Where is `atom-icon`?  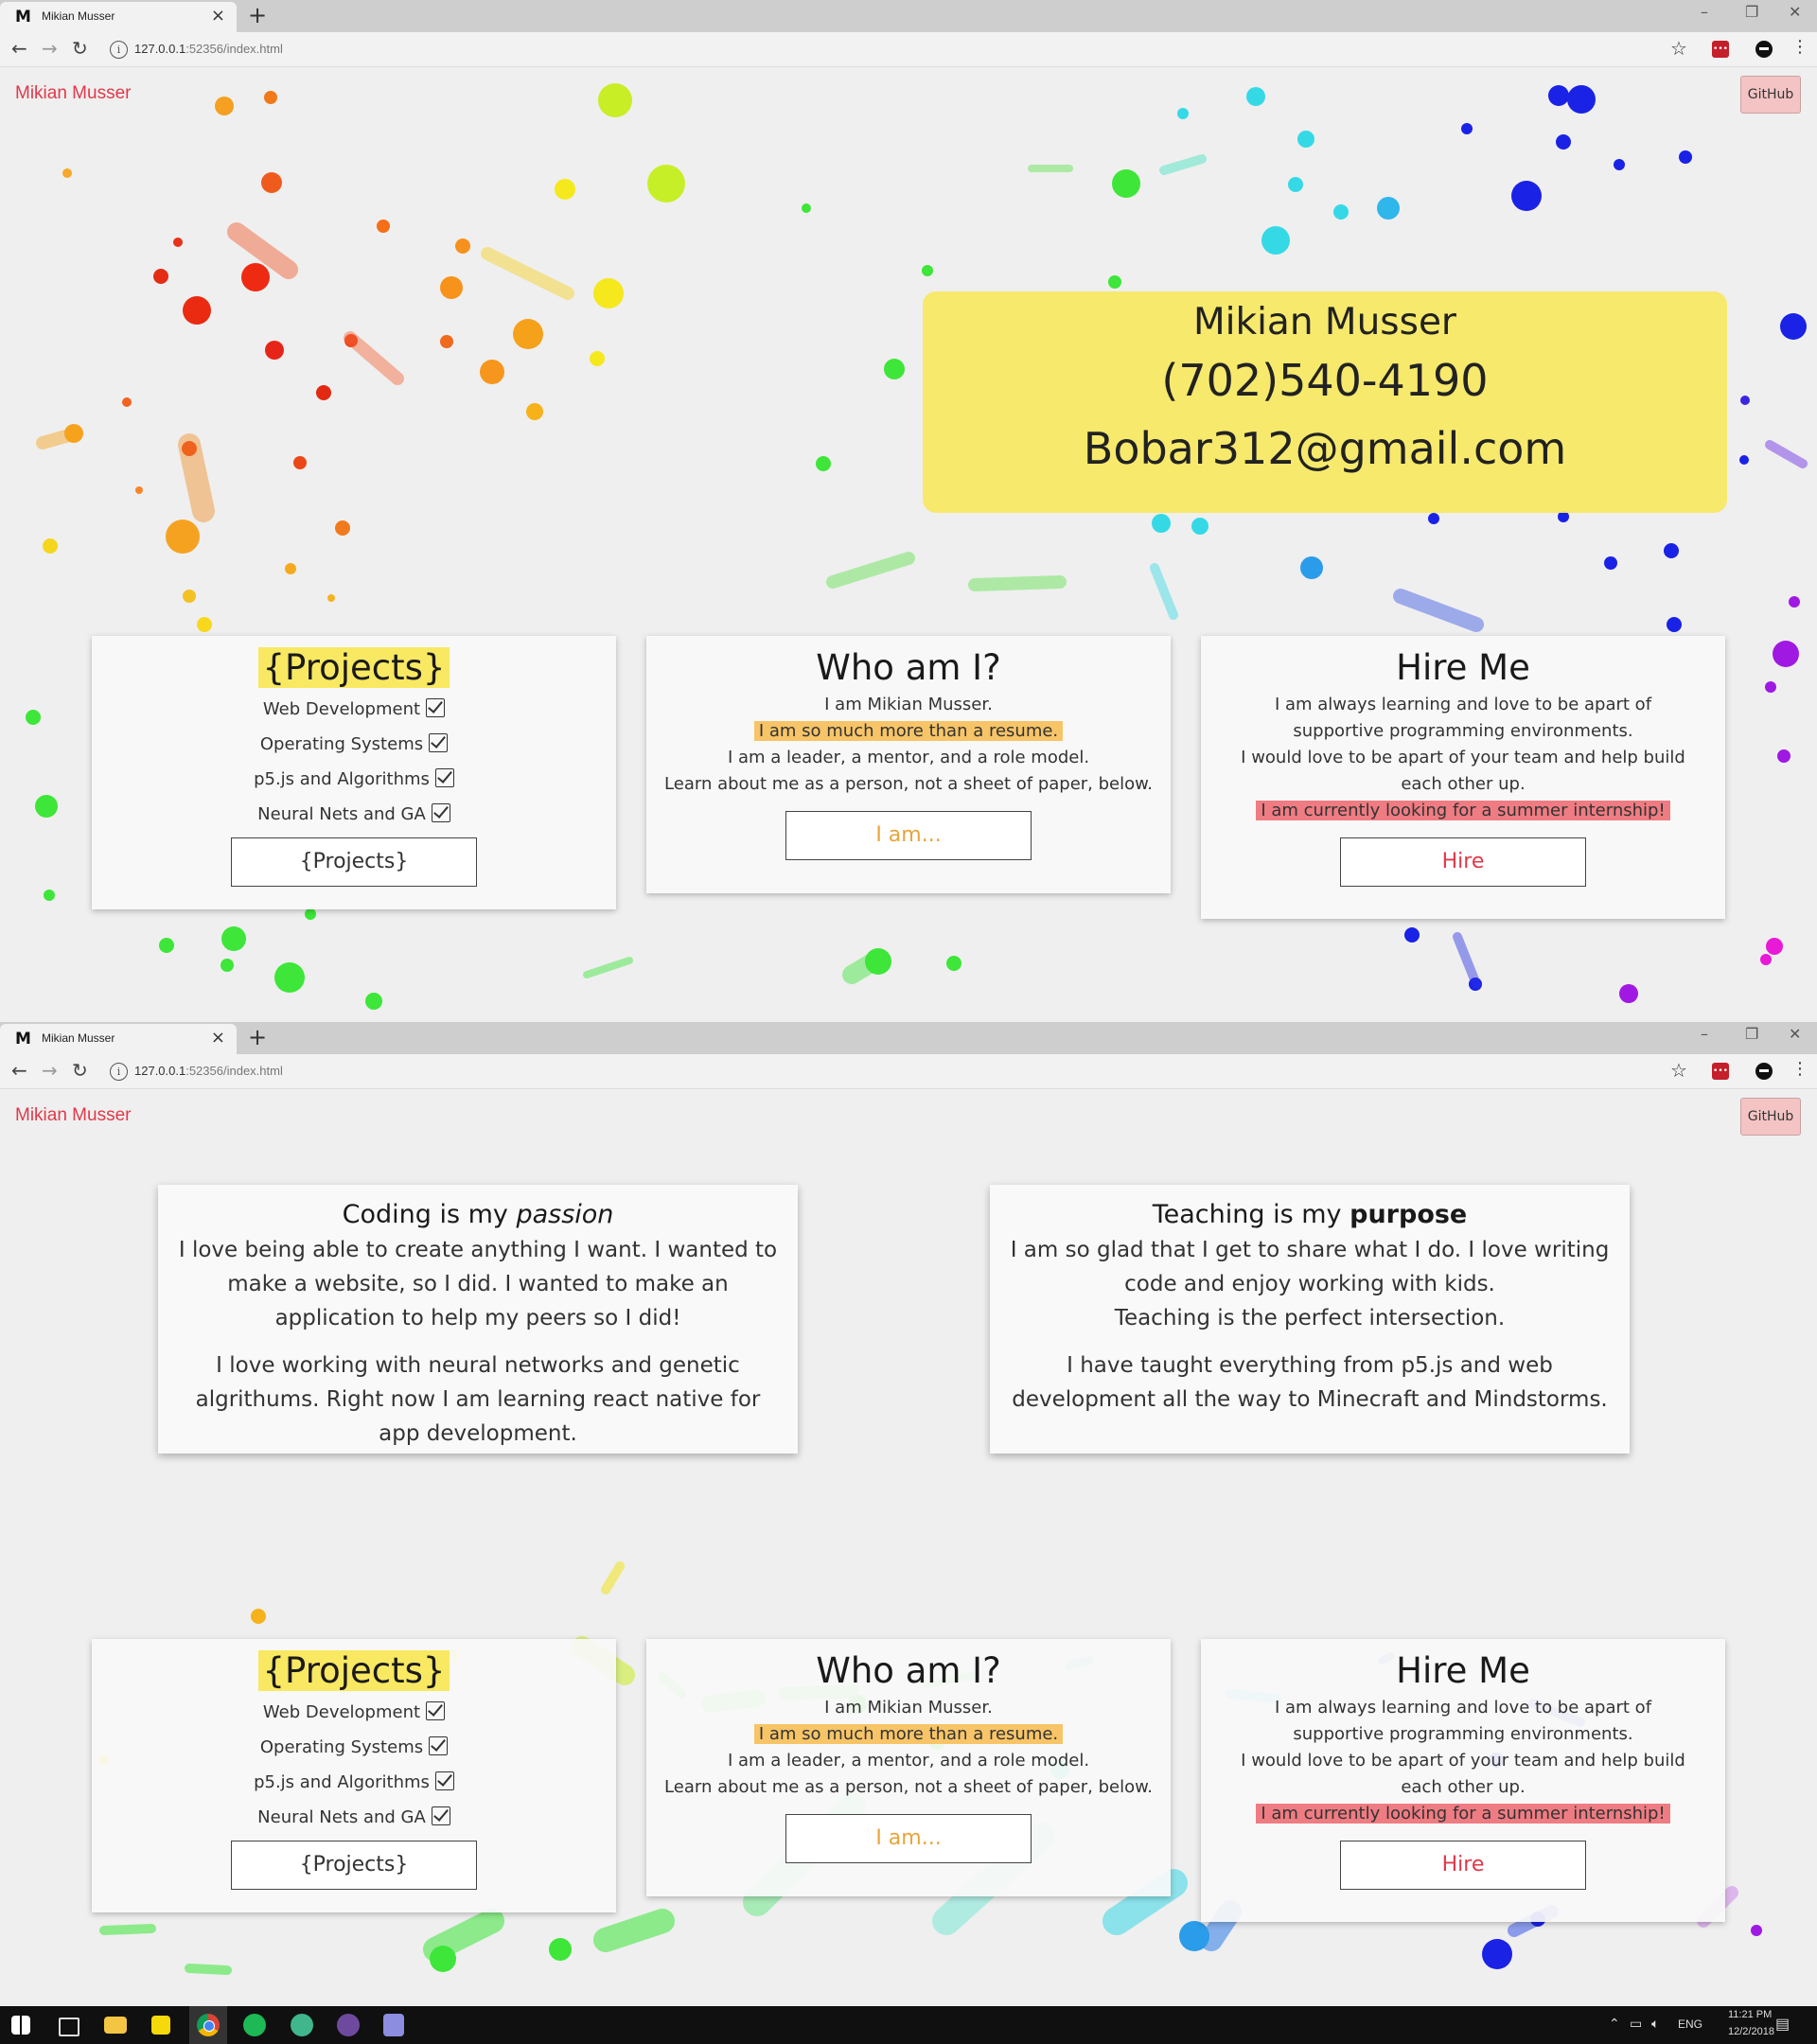 atom-icon is located at coordinates (302, 2025).